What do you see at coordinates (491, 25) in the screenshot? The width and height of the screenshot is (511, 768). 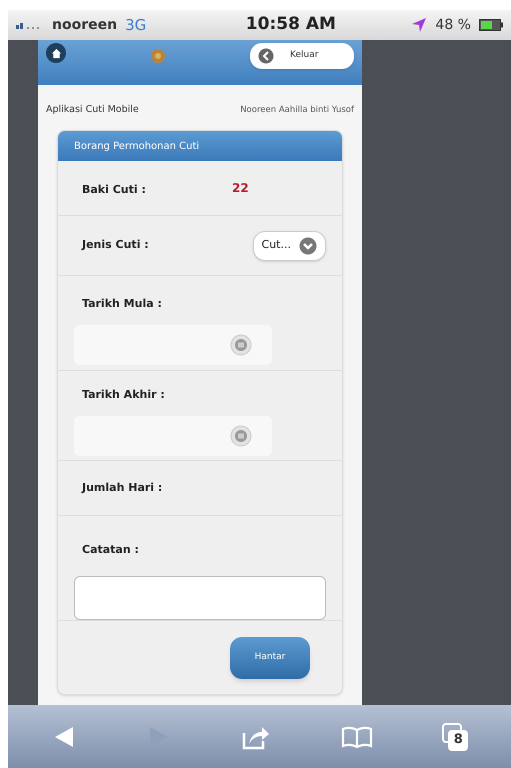 I see `battery-icon` at bounding box center [491, 25].